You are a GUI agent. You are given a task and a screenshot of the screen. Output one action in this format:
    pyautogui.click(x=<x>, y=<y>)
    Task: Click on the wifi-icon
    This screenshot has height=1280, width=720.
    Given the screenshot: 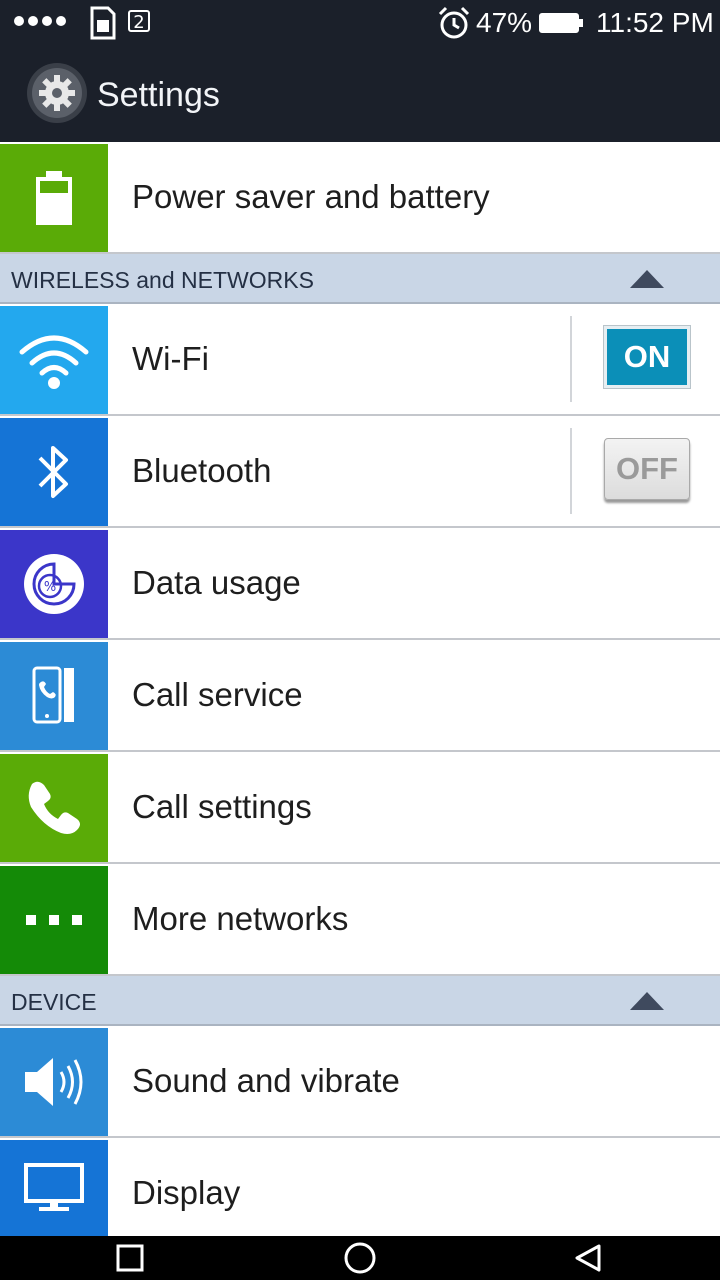 What is the action you would take?
    pyautogui.click(x=54, y=360)
    